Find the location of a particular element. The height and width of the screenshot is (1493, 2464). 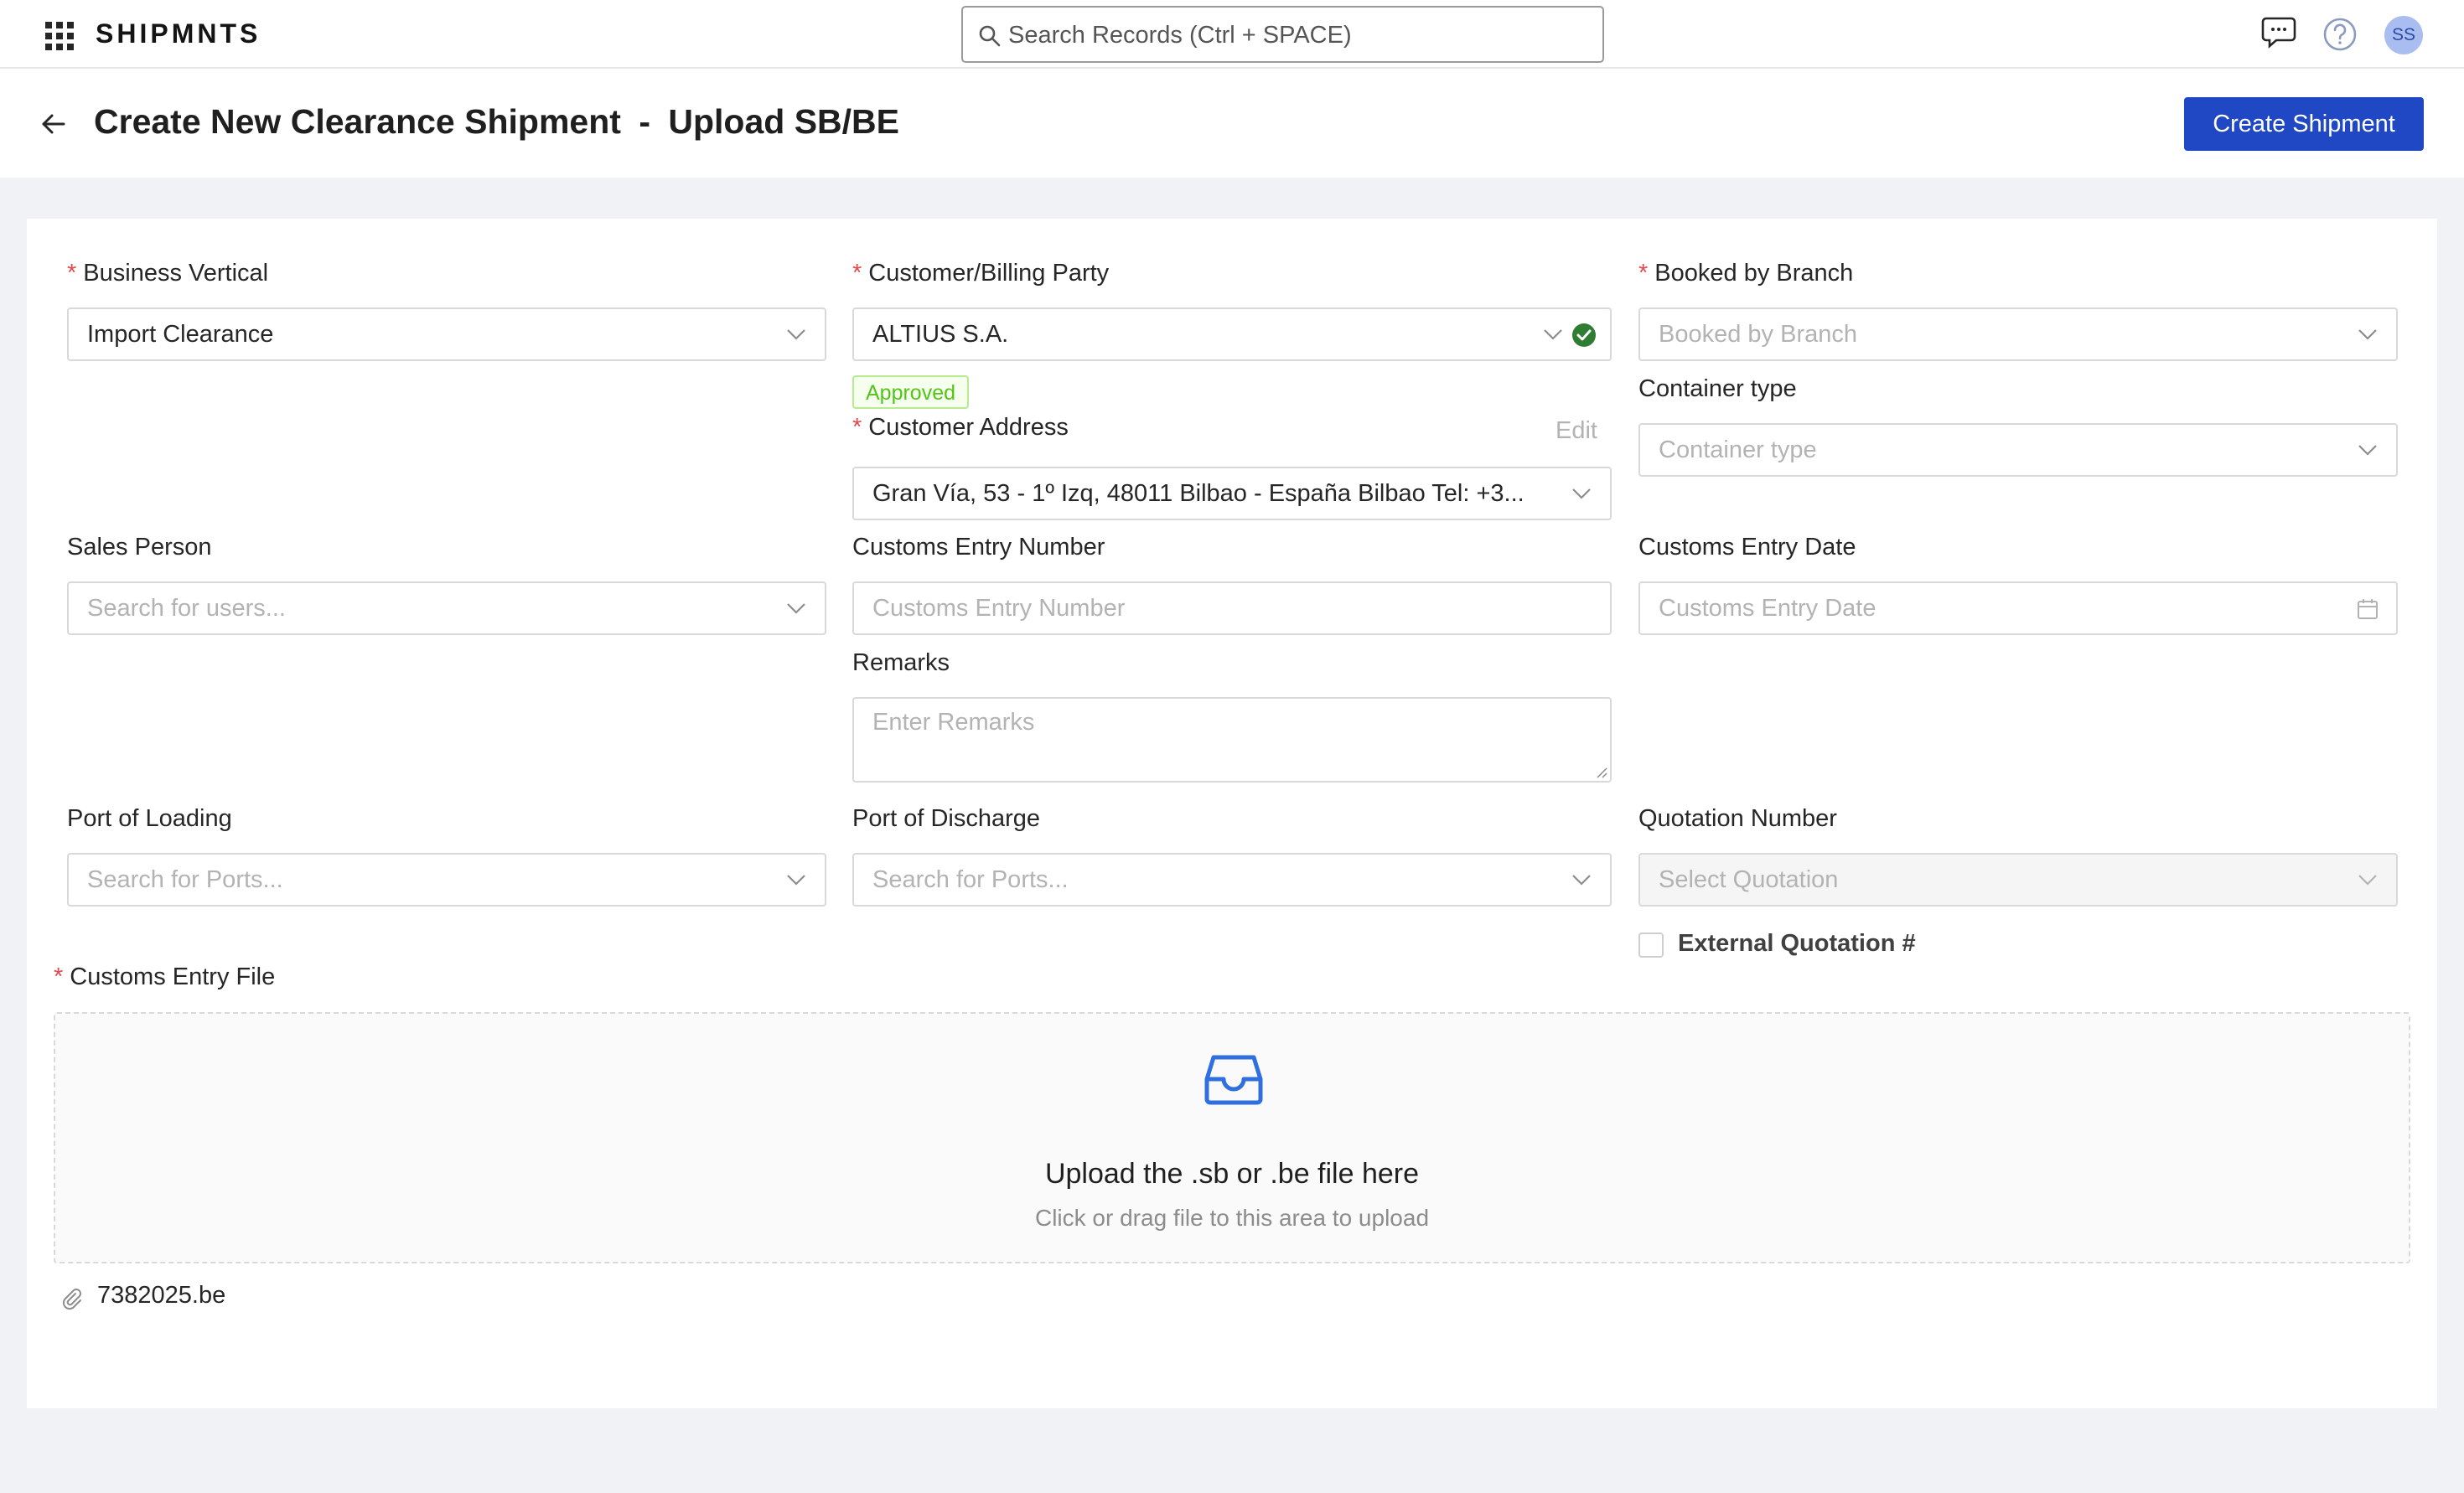

customs-entry-number-input: Customs Entry Number is located at coordinates (1232, 608).